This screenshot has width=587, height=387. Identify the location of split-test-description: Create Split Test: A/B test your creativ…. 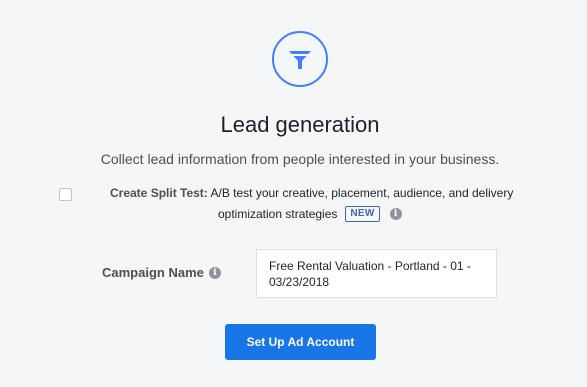
(311, 193).